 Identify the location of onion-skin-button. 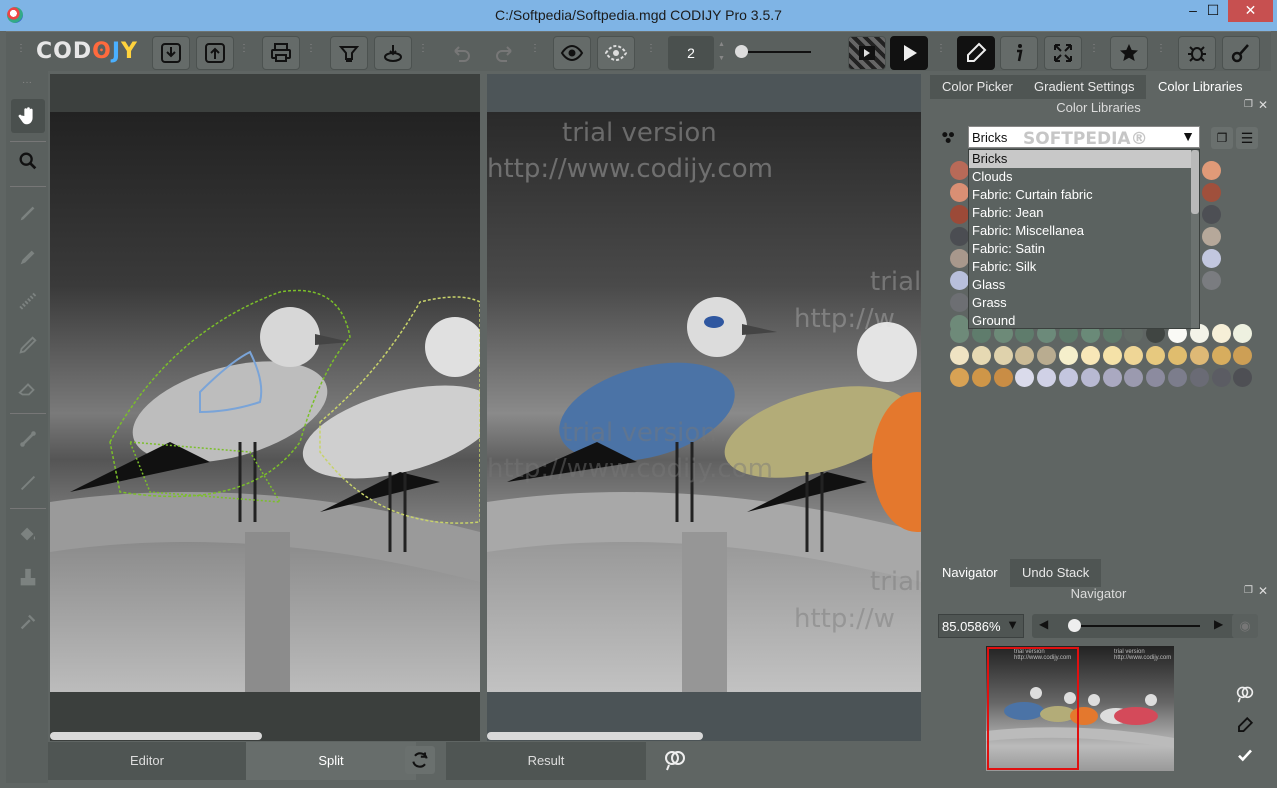
(616, 53).